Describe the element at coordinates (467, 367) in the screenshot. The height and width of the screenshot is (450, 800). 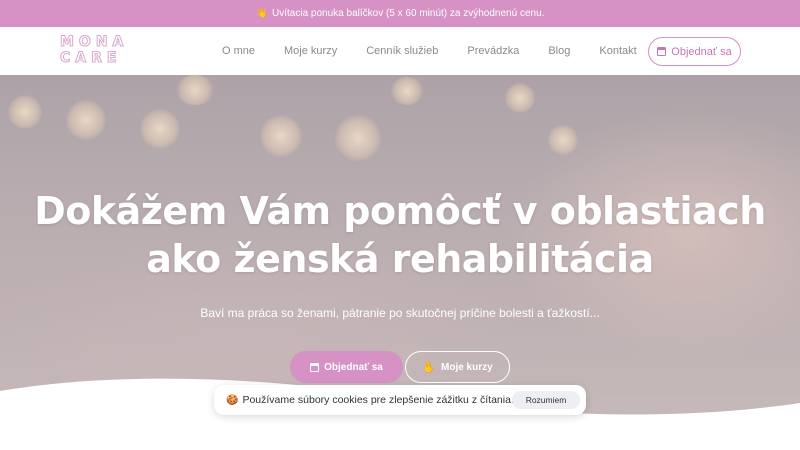
I see `hero-courses-label: Moje kurzy` at that location.